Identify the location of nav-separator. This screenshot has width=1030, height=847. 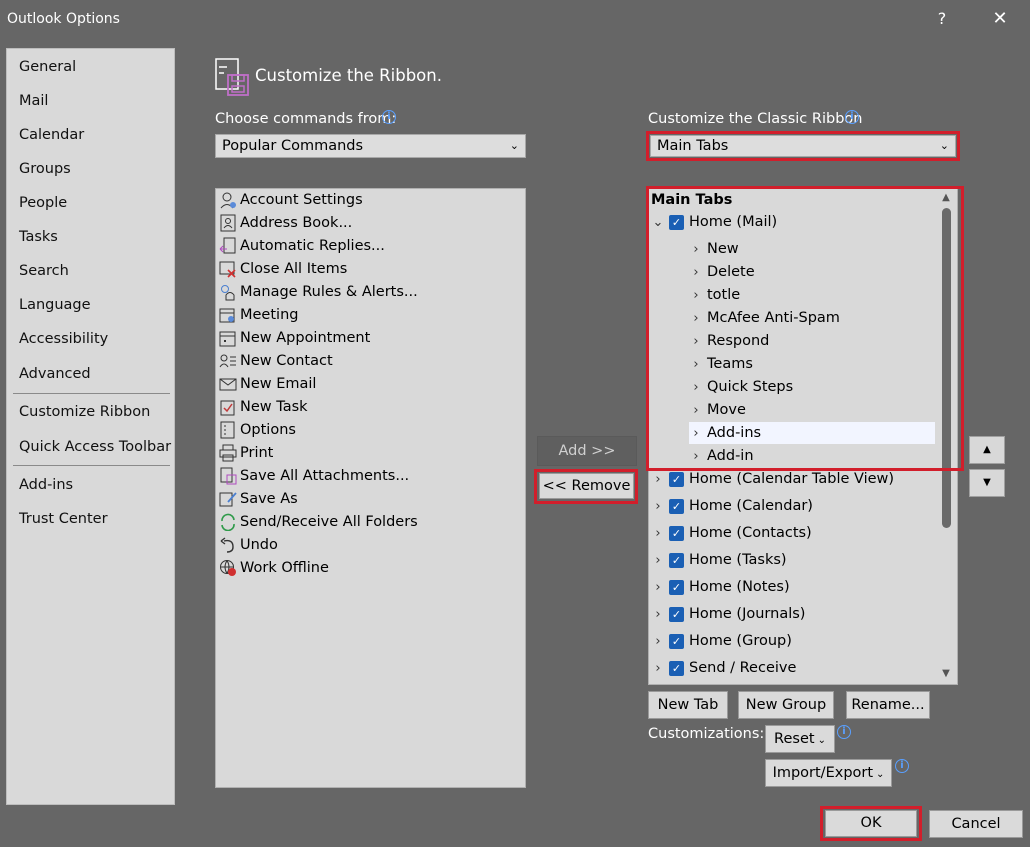
(91, 393).